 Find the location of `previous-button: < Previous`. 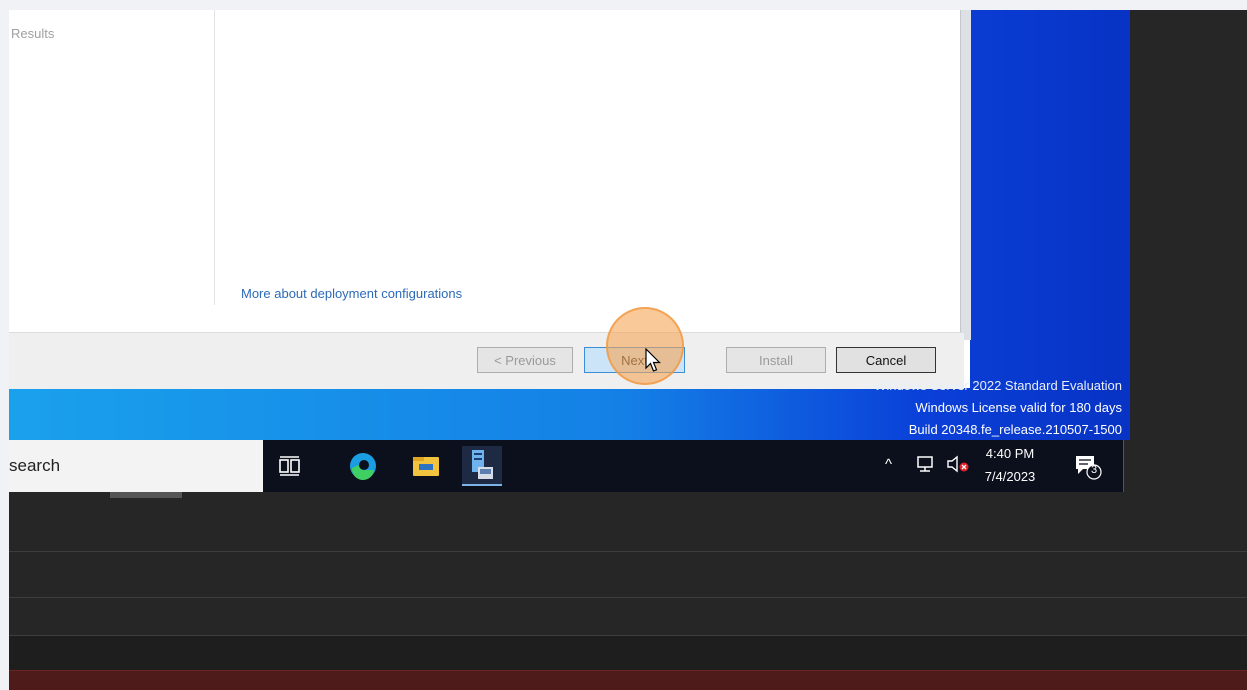

previous-button: < Previous is located at coordinates (525, 360).